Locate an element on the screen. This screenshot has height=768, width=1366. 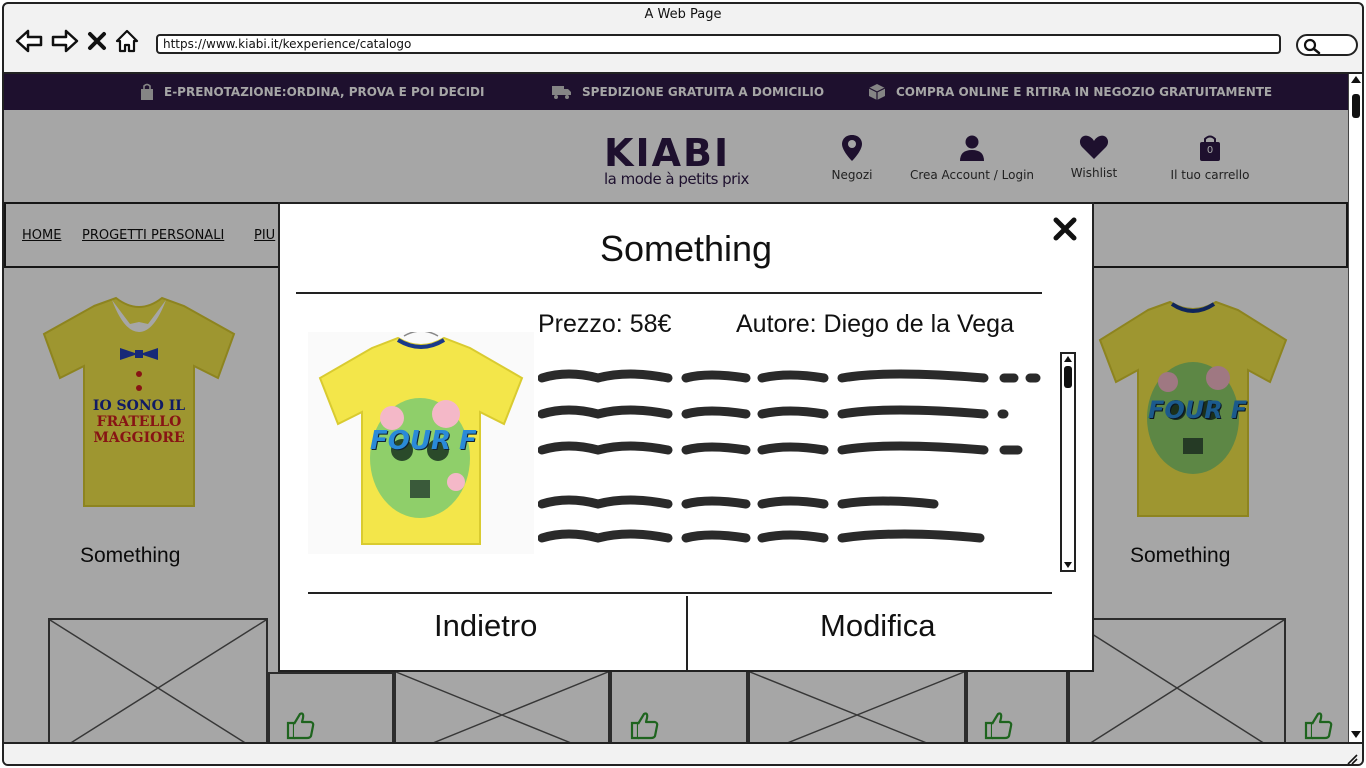
button-separator is located at coordinates (687, 633).